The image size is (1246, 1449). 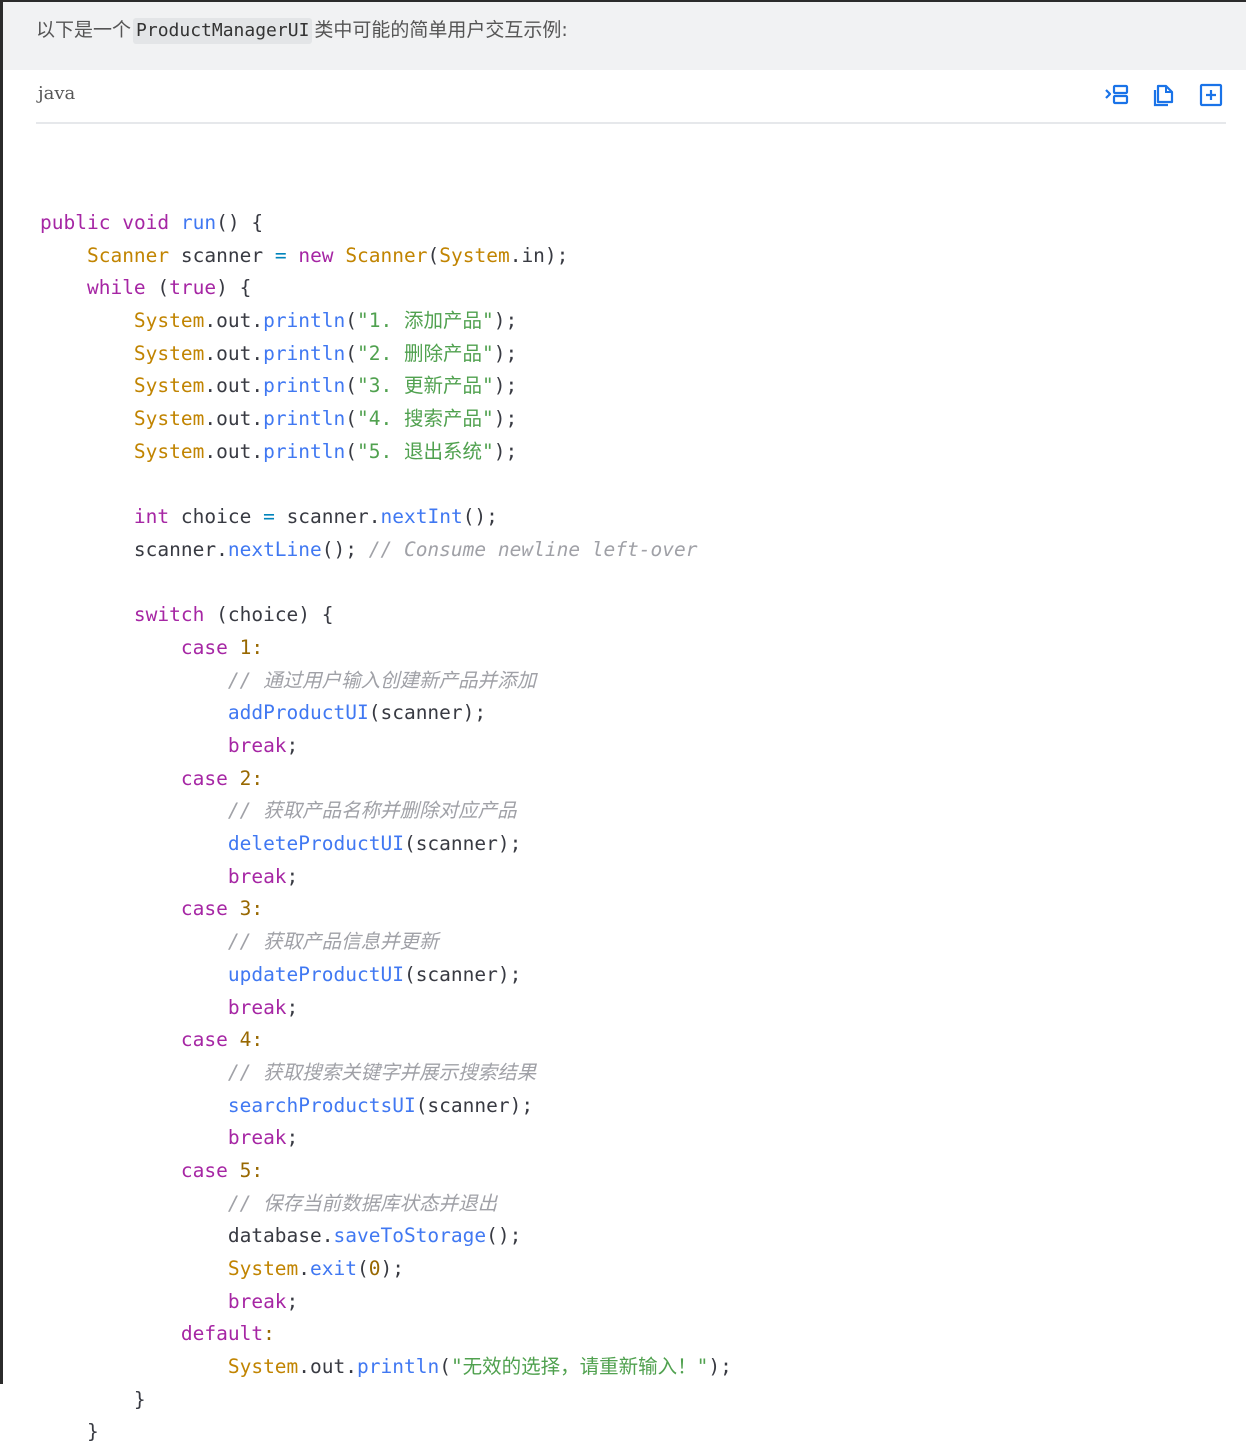 I want to click on expand-button, so click(x=1211, y=95).